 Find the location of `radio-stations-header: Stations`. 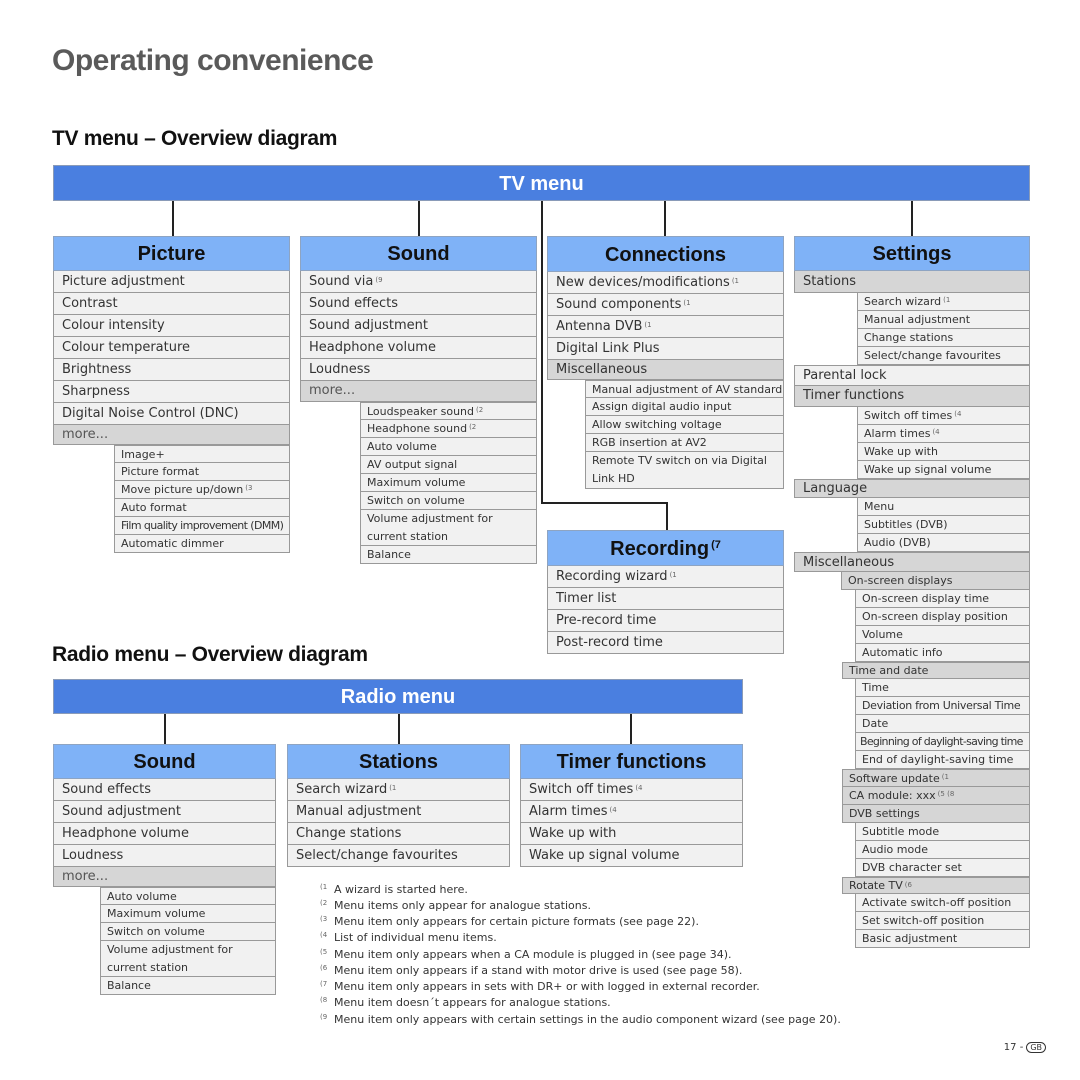

radio-stations-header: Stations is located at coordinates (398, 761).